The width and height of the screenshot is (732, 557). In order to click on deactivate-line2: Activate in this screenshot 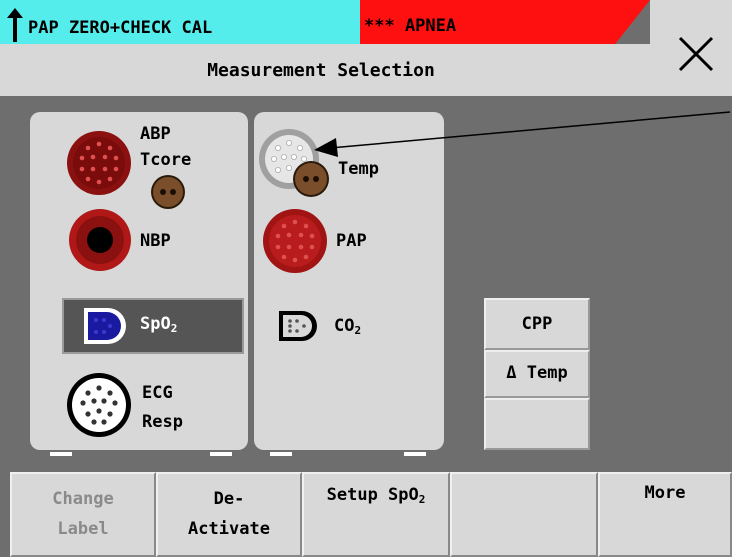, I will do `click(229, 529)`.